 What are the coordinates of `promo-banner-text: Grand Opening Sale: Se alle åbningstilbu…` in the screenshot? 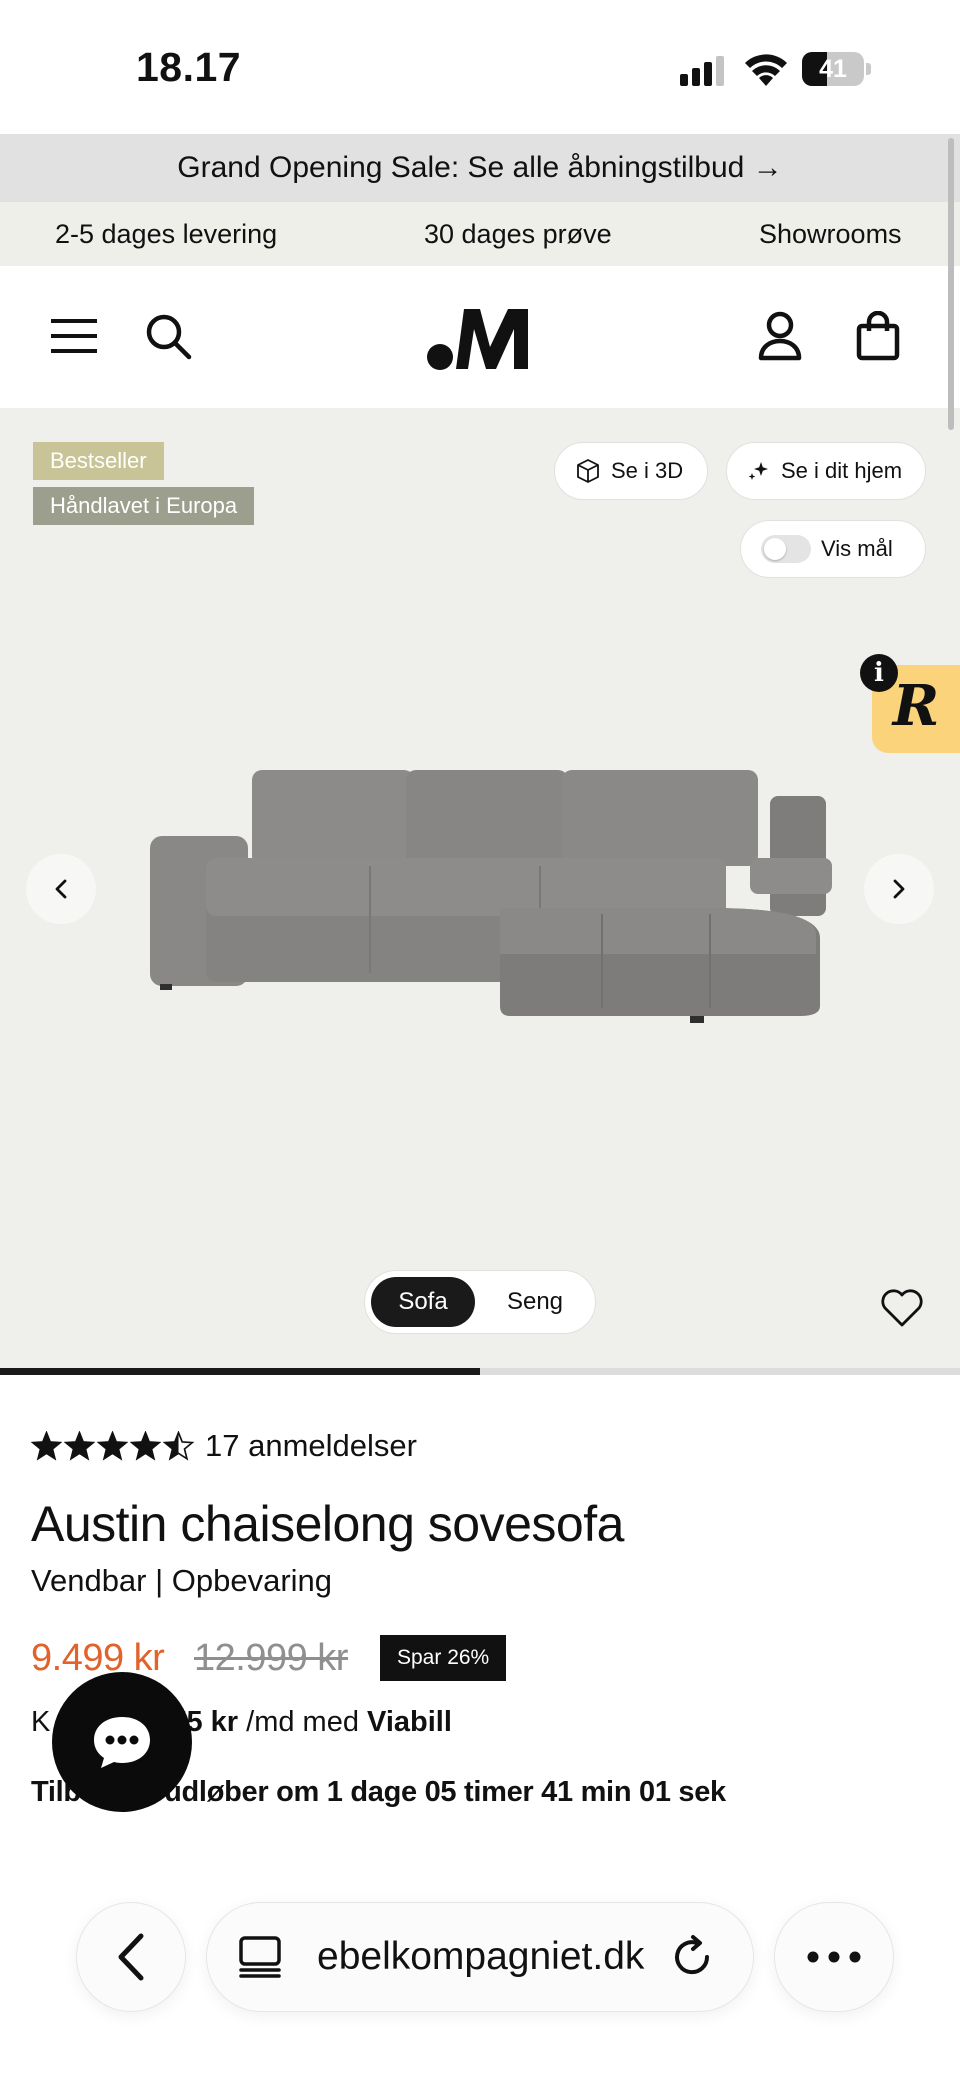 It's located at (479, 167).